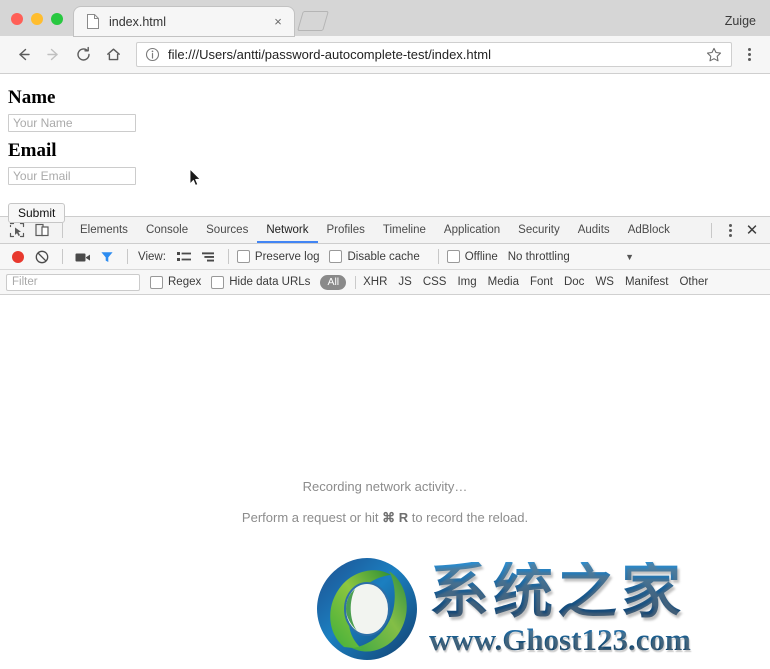 The image size is (770, 669). What do you see at coordinates (185, 282) in the screenshot?
I see `regex-label: Regex` at bounding box center [185, 282].